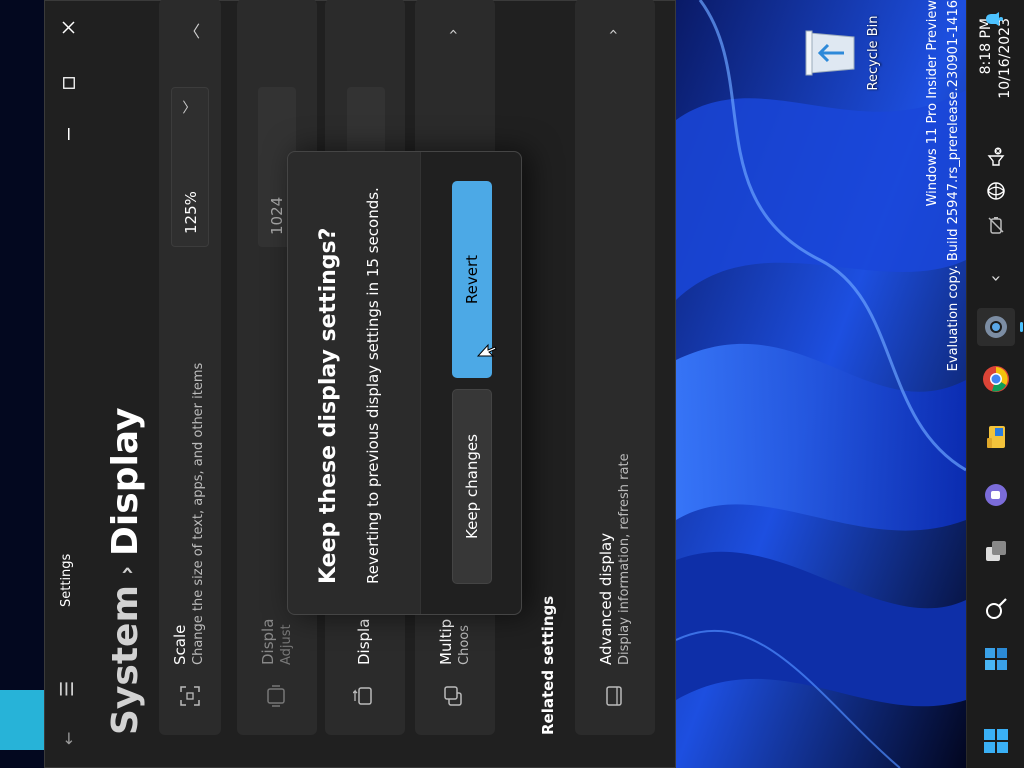  Describe the element at coordinates (446, 641) in the screenshot. I see `multiple-displays-title: Multip` at that location.